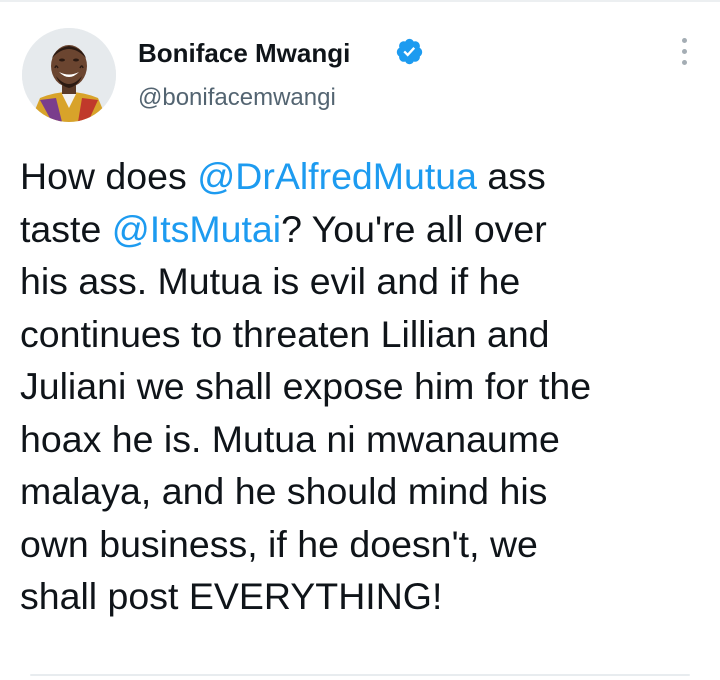  I want to click on tweet-line-8: own business, if he doesn't, we, so click(279, 543).